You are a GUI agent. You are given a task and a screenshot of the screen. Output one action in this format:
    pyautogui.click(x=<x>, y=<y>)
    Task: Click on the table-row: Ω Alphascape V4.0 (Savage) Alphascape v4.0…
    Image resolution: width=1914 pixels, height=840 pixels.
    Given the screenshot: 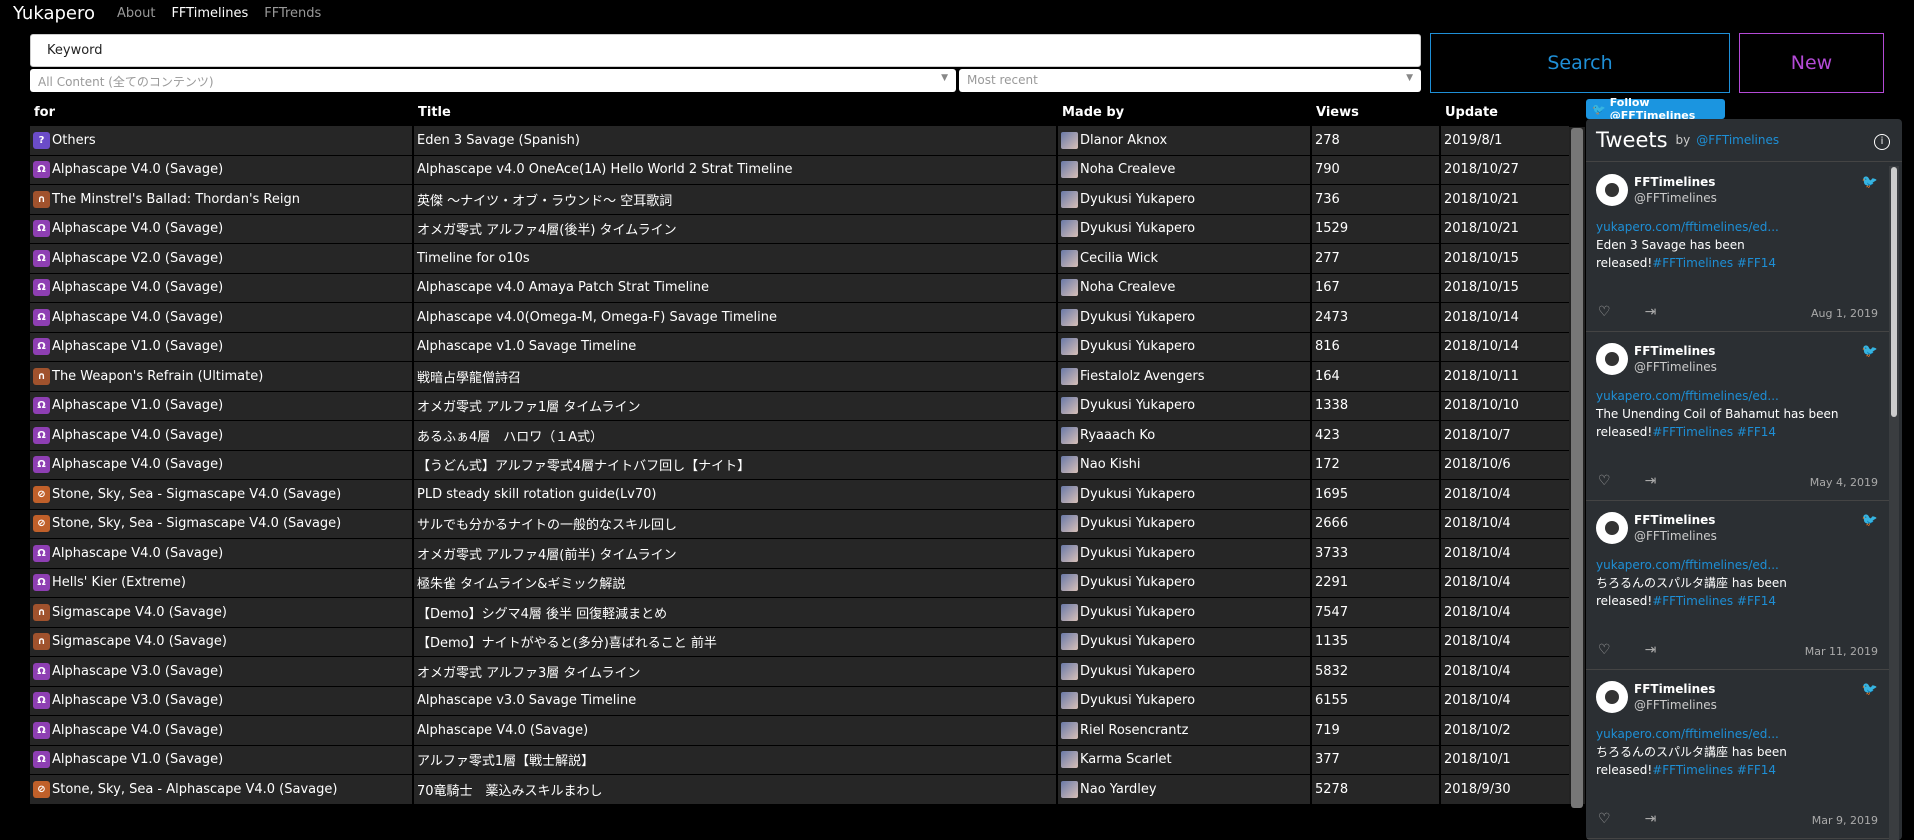 What is the action you would take?
    pyautogui.click(x=807, y=170)
    